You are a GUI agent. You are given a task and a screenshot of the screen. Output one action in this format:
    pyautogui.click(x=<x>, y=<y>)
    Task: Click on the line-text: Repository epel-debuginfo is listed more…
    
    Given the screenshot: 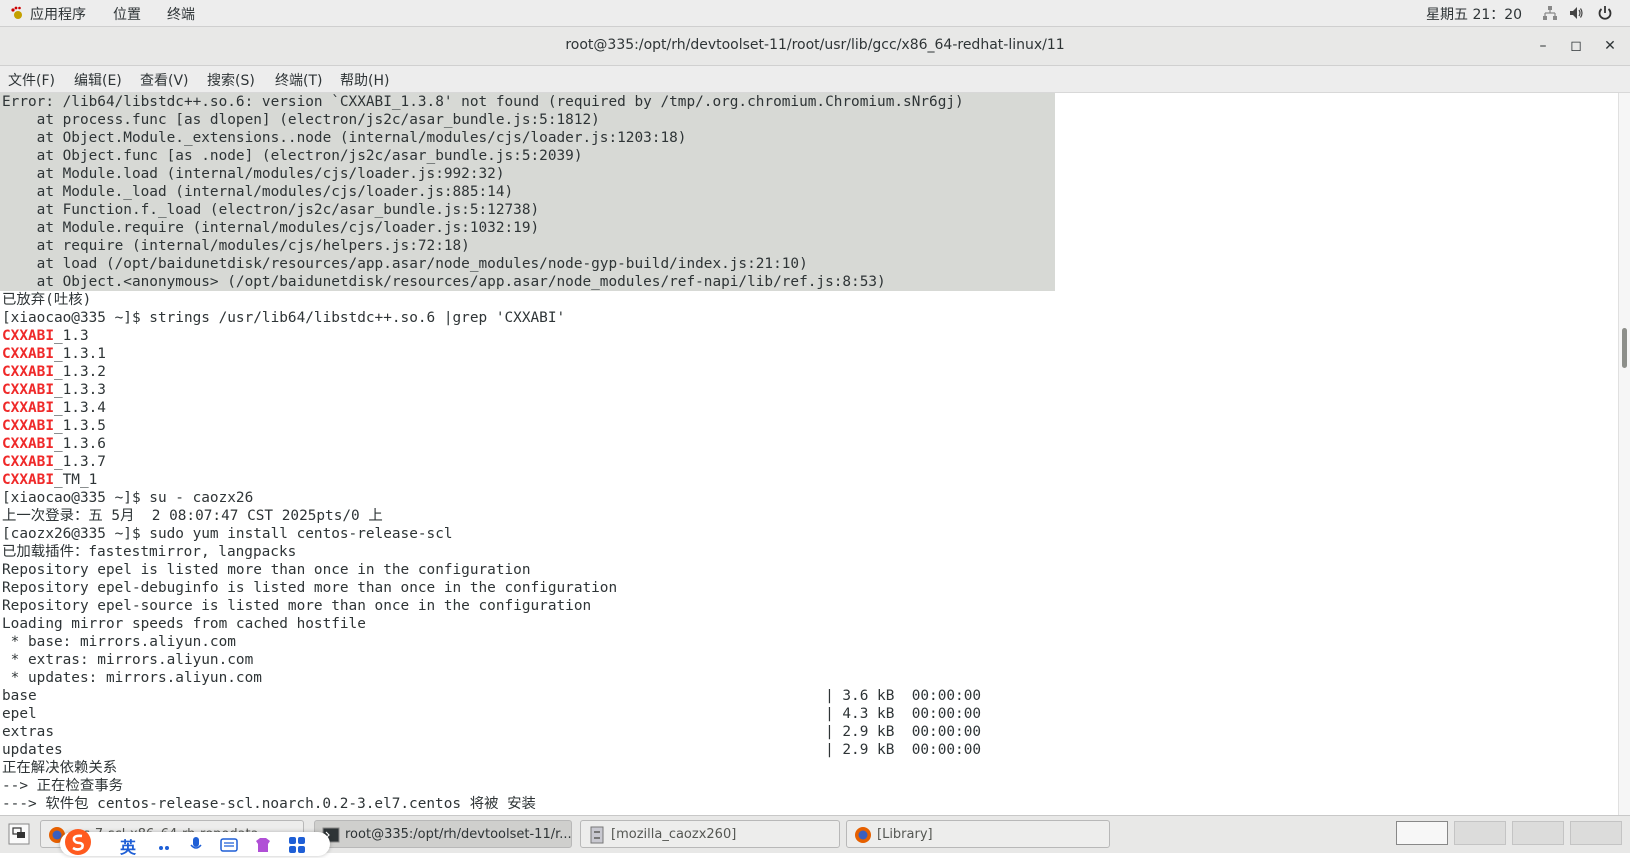 What is the action you would take?
    pyautogui.click(x=310, y=588)
    